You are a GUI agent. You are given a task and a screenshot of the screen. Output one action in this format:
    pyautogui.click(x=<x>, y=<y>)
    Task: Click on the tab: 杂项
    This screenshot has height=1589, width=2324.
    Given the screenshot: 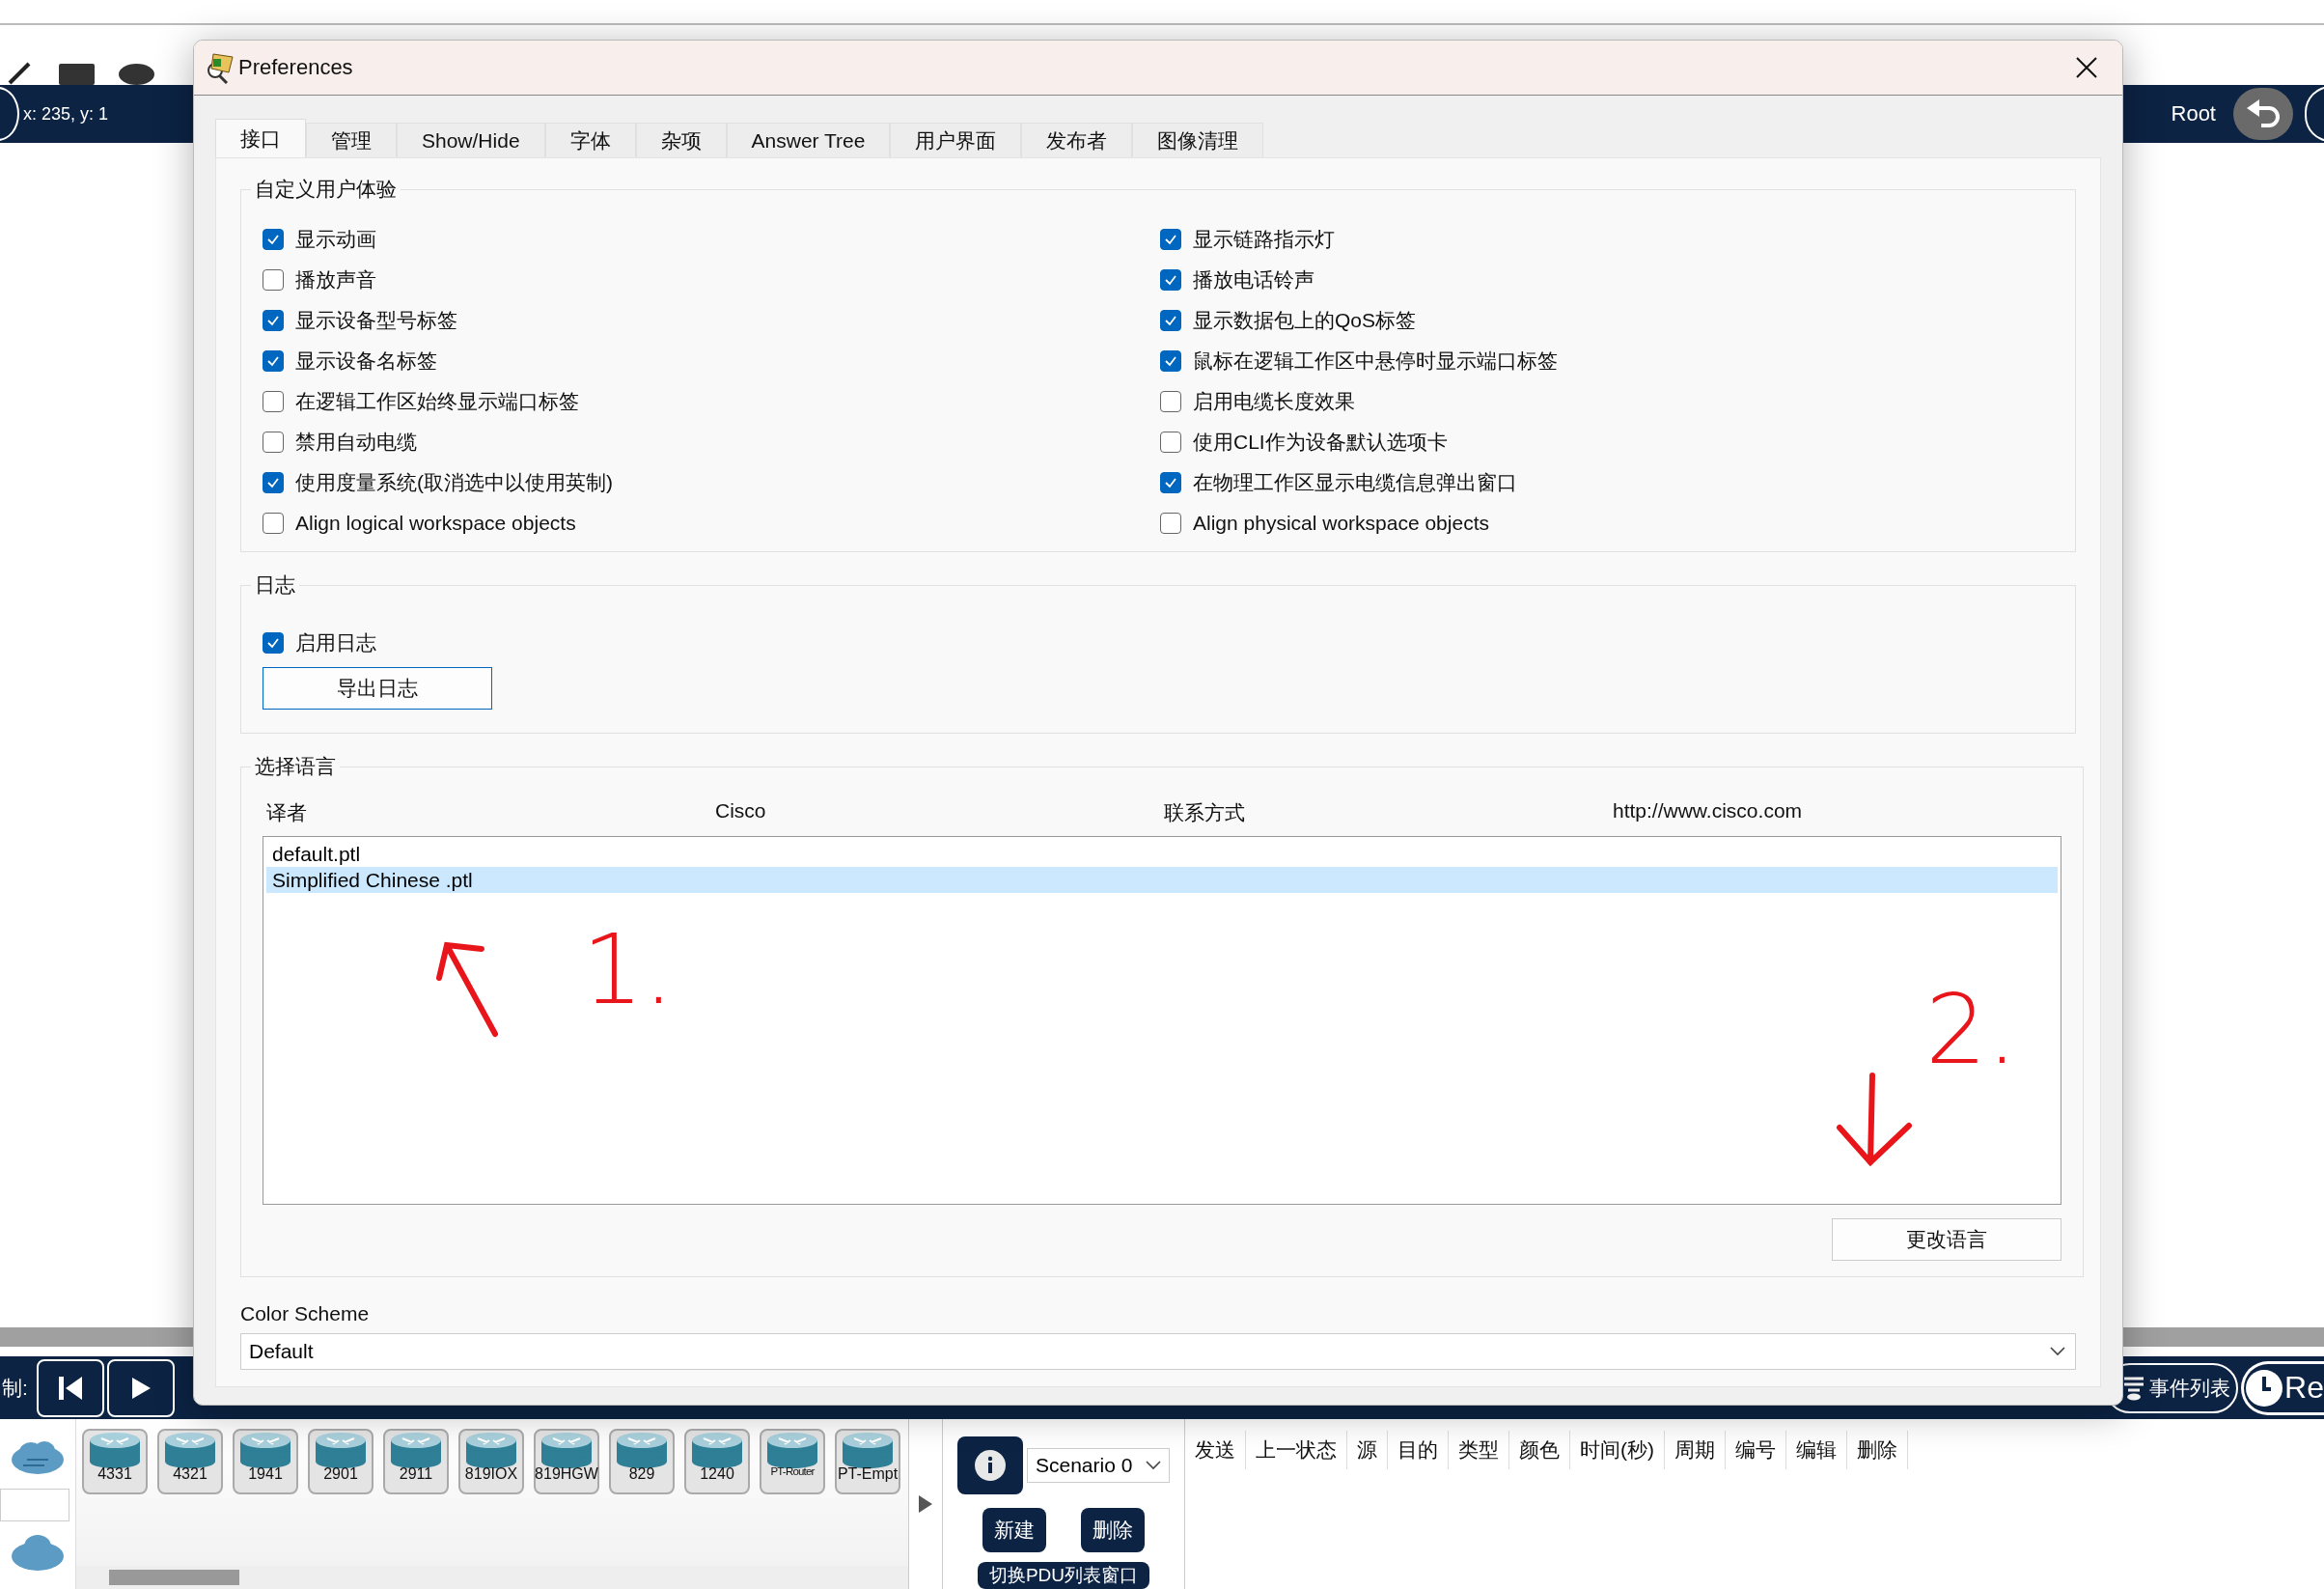 What is the action you would take?
    pyautogui.click(x=681, y=140)
    